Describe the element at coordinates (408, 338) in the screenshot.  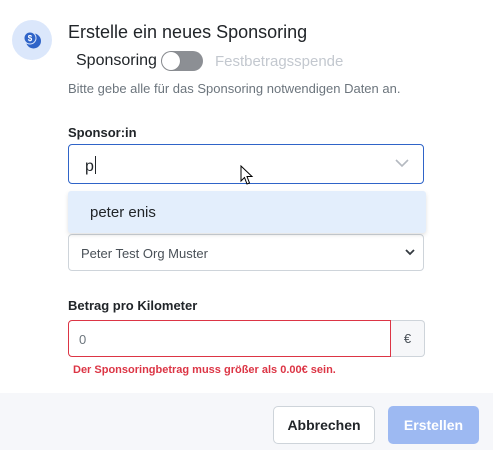
I see `currency-addon: €` at that location.